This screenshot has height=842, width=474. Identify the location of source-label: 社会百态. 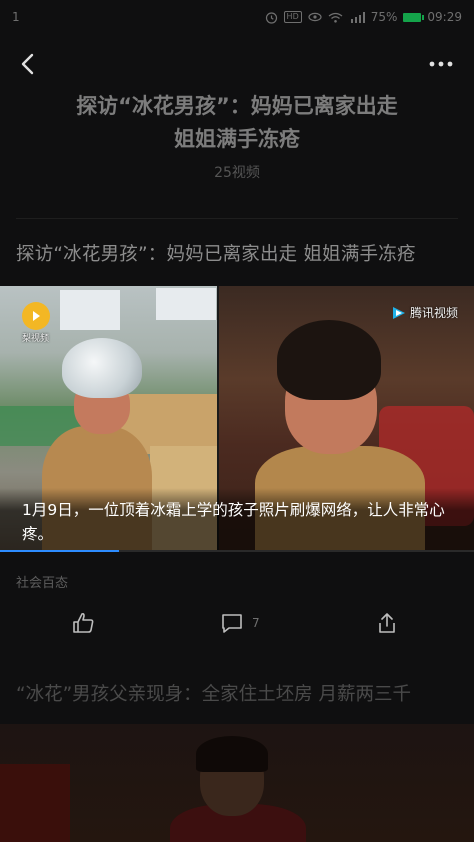
(42, 581).